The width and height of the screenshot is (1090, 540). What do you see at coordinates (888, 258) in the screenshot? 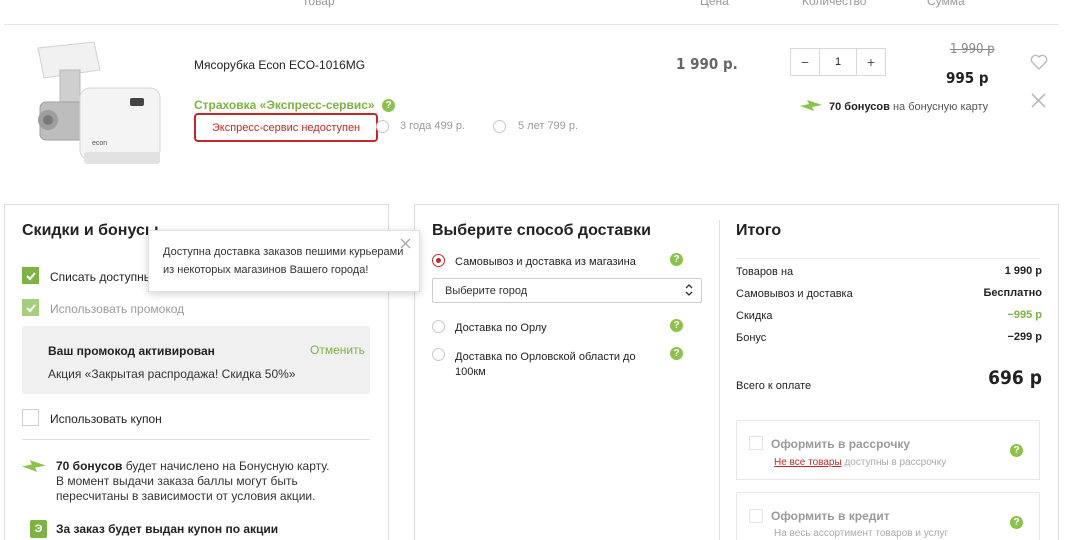
I see `totals-divider` at bounding box center [888, 258].